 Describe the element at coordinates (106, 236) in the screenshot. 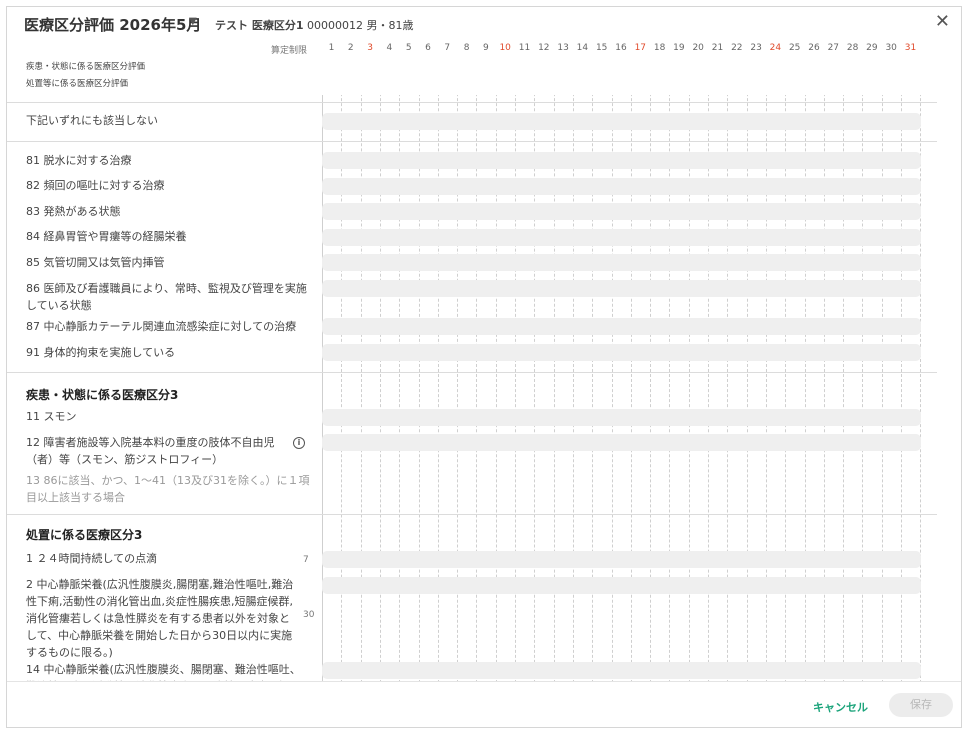

I see `row-84-label: 84 経鼻胃管や胃瘻等の経腸栄養` at that location.